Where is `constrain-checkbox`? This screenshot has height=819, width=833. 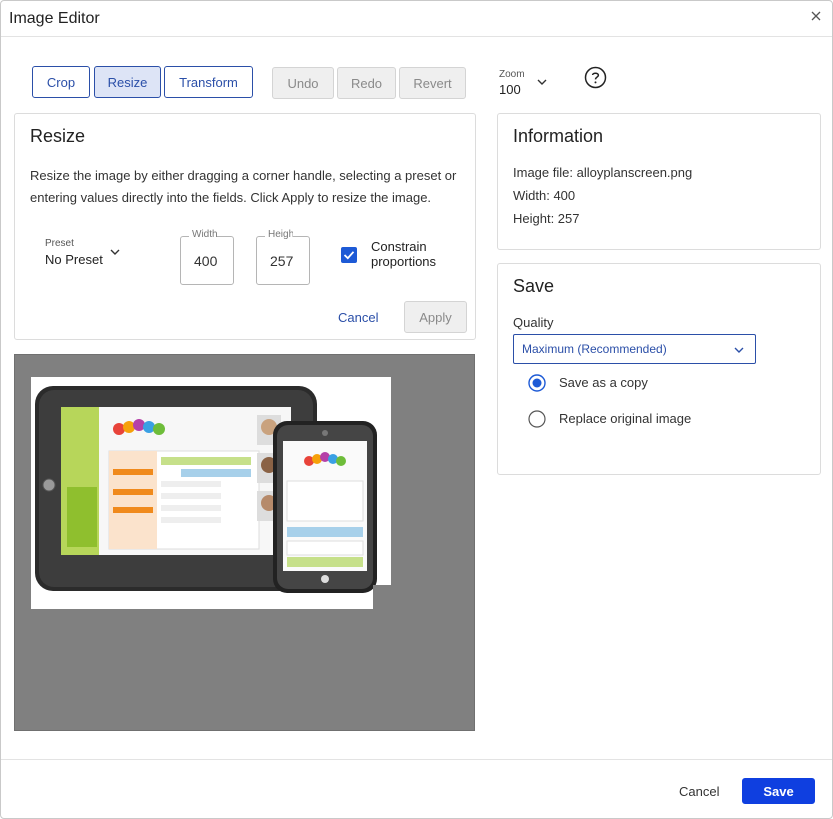
constrain-checkbox is located at coordinates (349, 255).